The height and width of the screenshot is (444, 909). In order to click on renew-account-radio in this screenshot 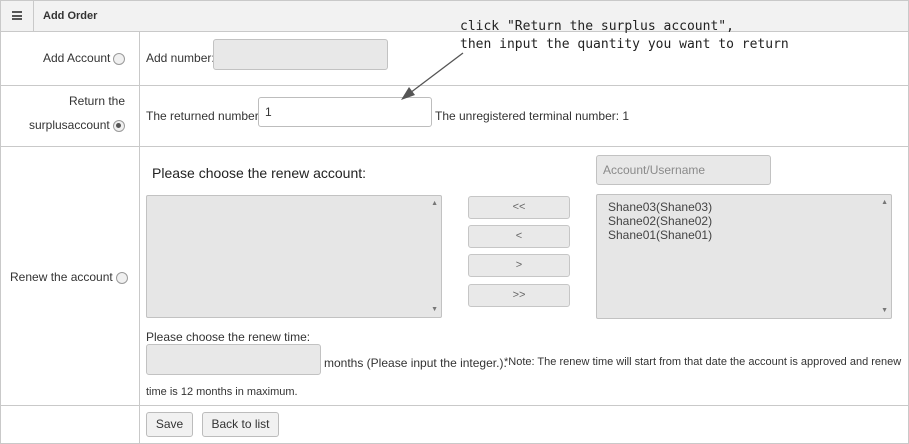, I will do `click(121, 277)`.